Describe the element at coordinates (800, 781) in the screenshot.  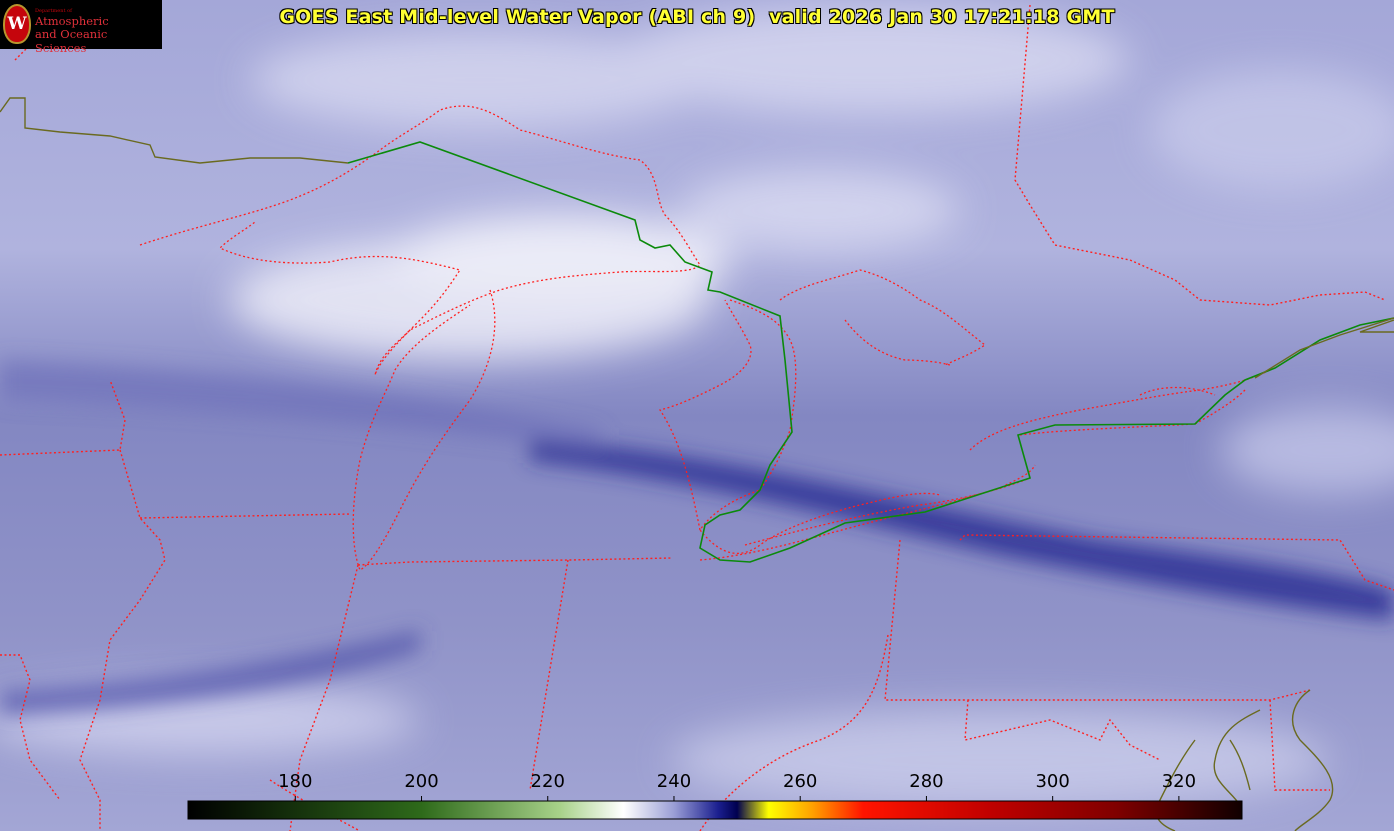
I see `colorbar-tick-label: 260` at that location.